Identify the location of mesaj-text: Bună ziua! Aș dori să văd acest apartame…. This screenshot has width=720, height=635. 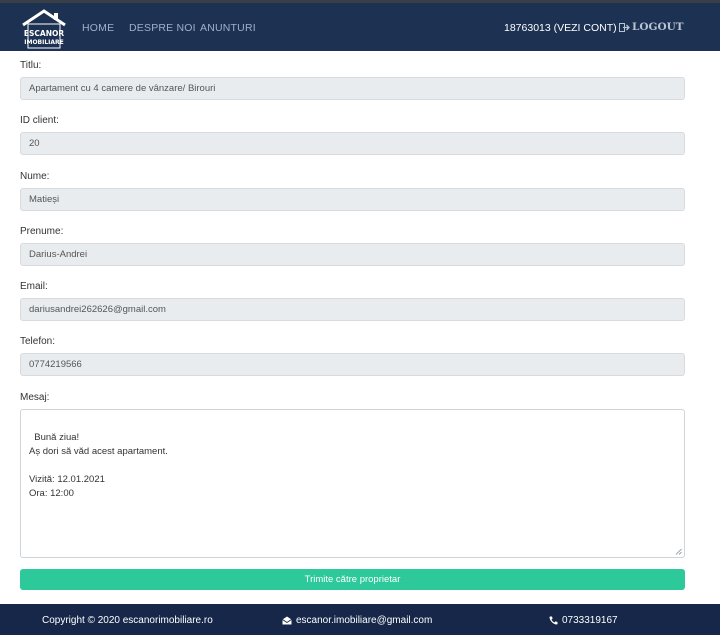
(98, 465).